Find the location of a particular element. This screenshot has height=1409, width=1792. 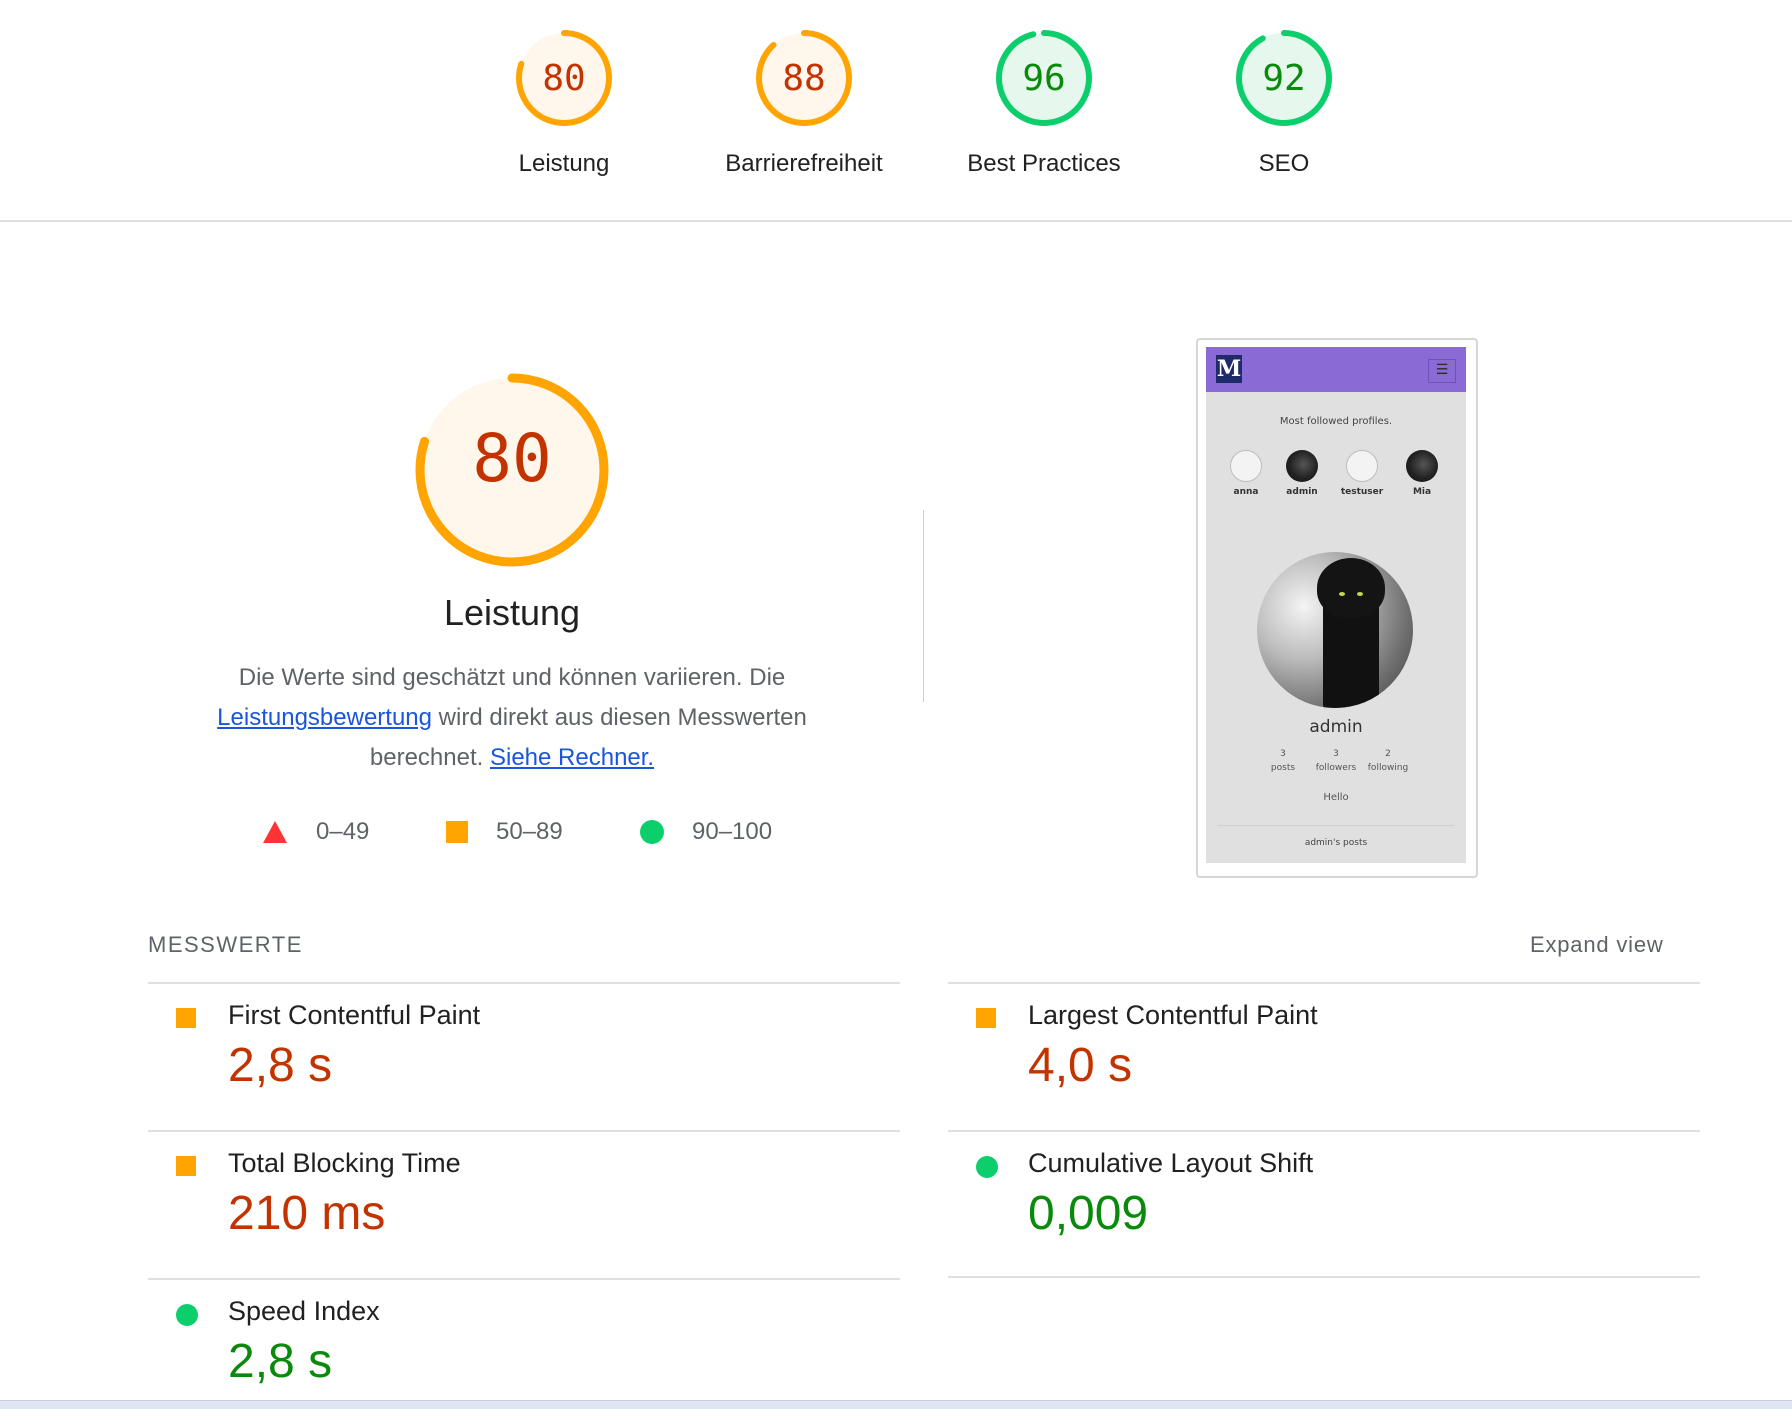

calculator-link: Siehe Rechner. is located at coordinates (572, 757).